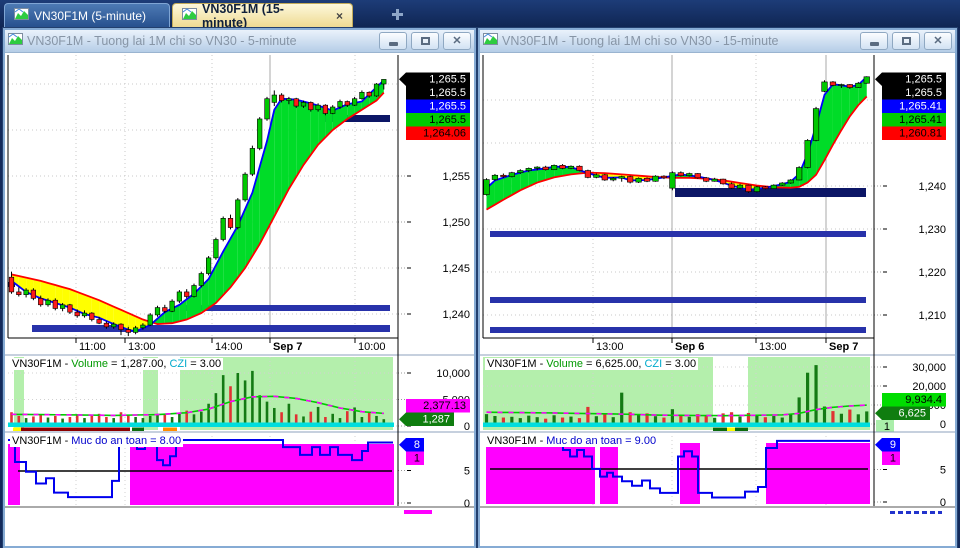 The width and height of the screenshot is (960, 548). What do you see at coordinates (676, 424) in the screenshot?
I see `czi-strip` at bounding box center [676, 424].